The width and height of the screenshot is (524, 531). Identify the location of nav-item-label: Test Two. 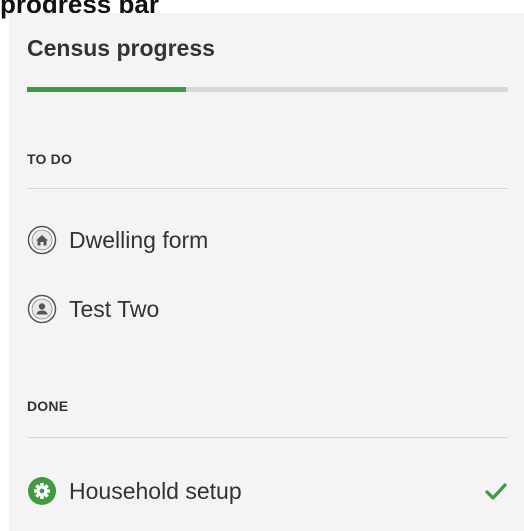
(114, 308).